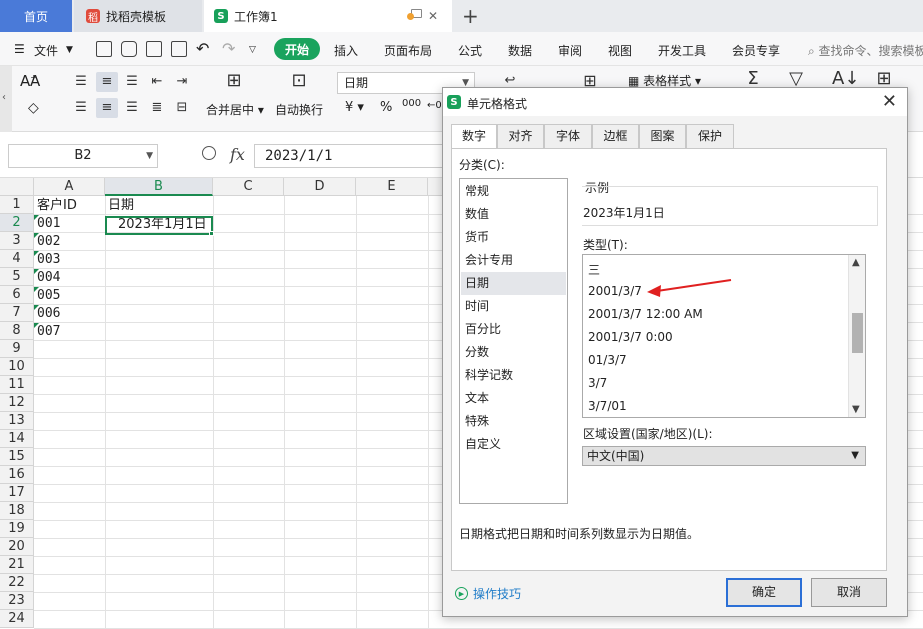 The height and width of the screenshot is (629, 923). I want to click on zoom-icon, so click(209, 153).